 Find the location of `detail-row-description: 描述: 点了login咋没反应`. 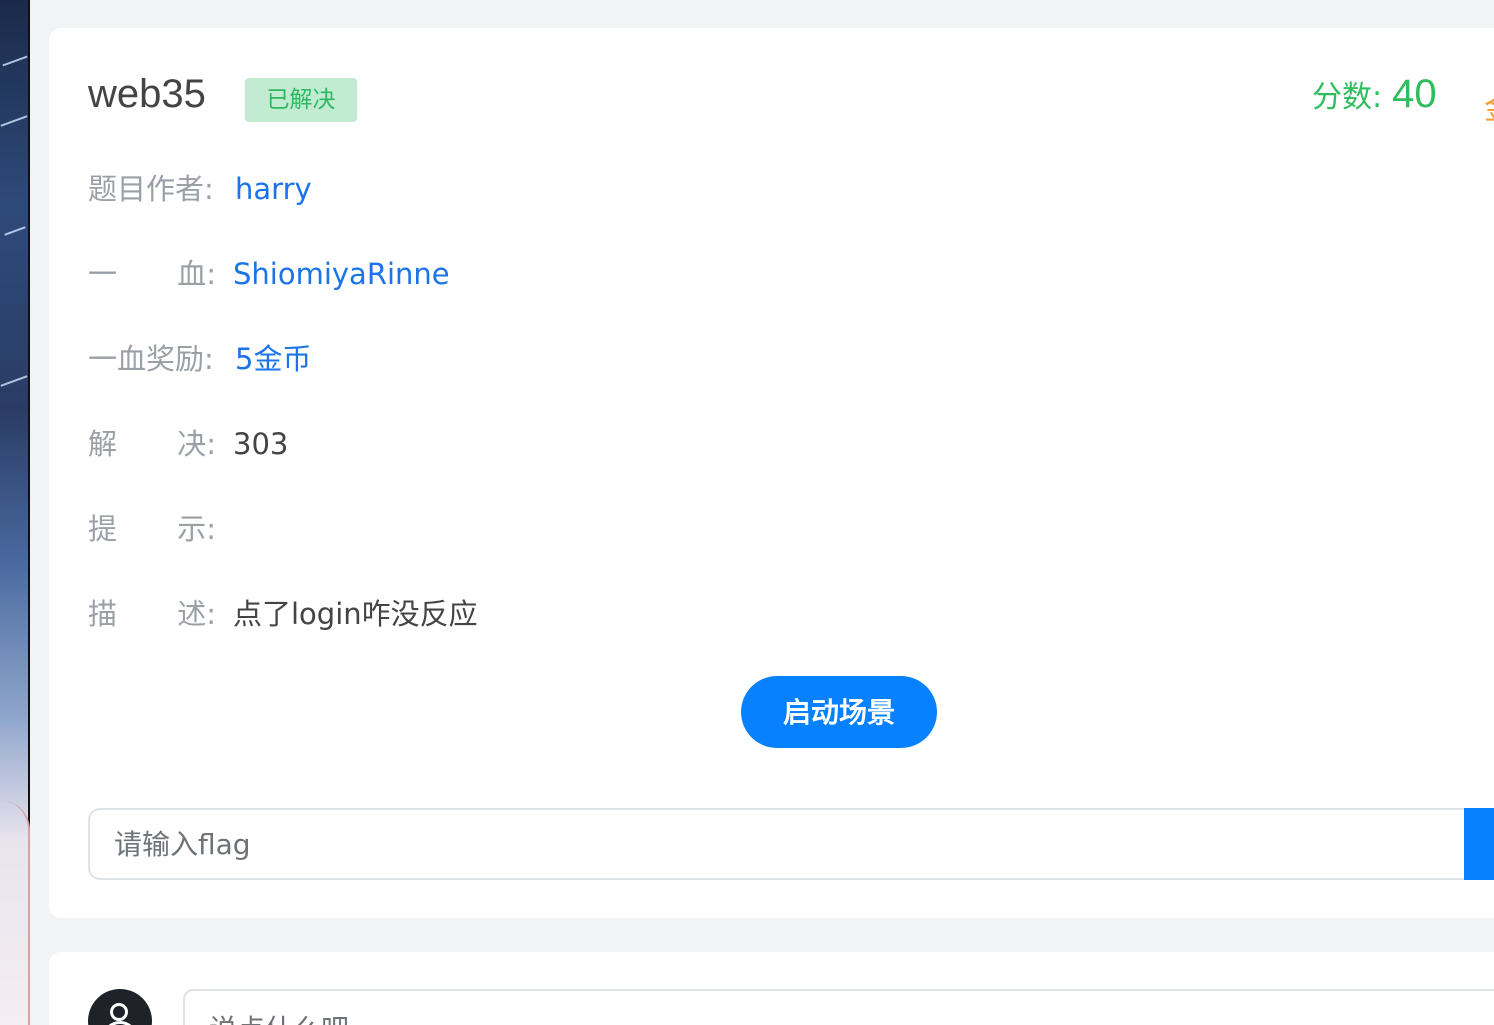

detail-row-description: 描述: 点了login咋没反应 is located at coordinates (283, 614).